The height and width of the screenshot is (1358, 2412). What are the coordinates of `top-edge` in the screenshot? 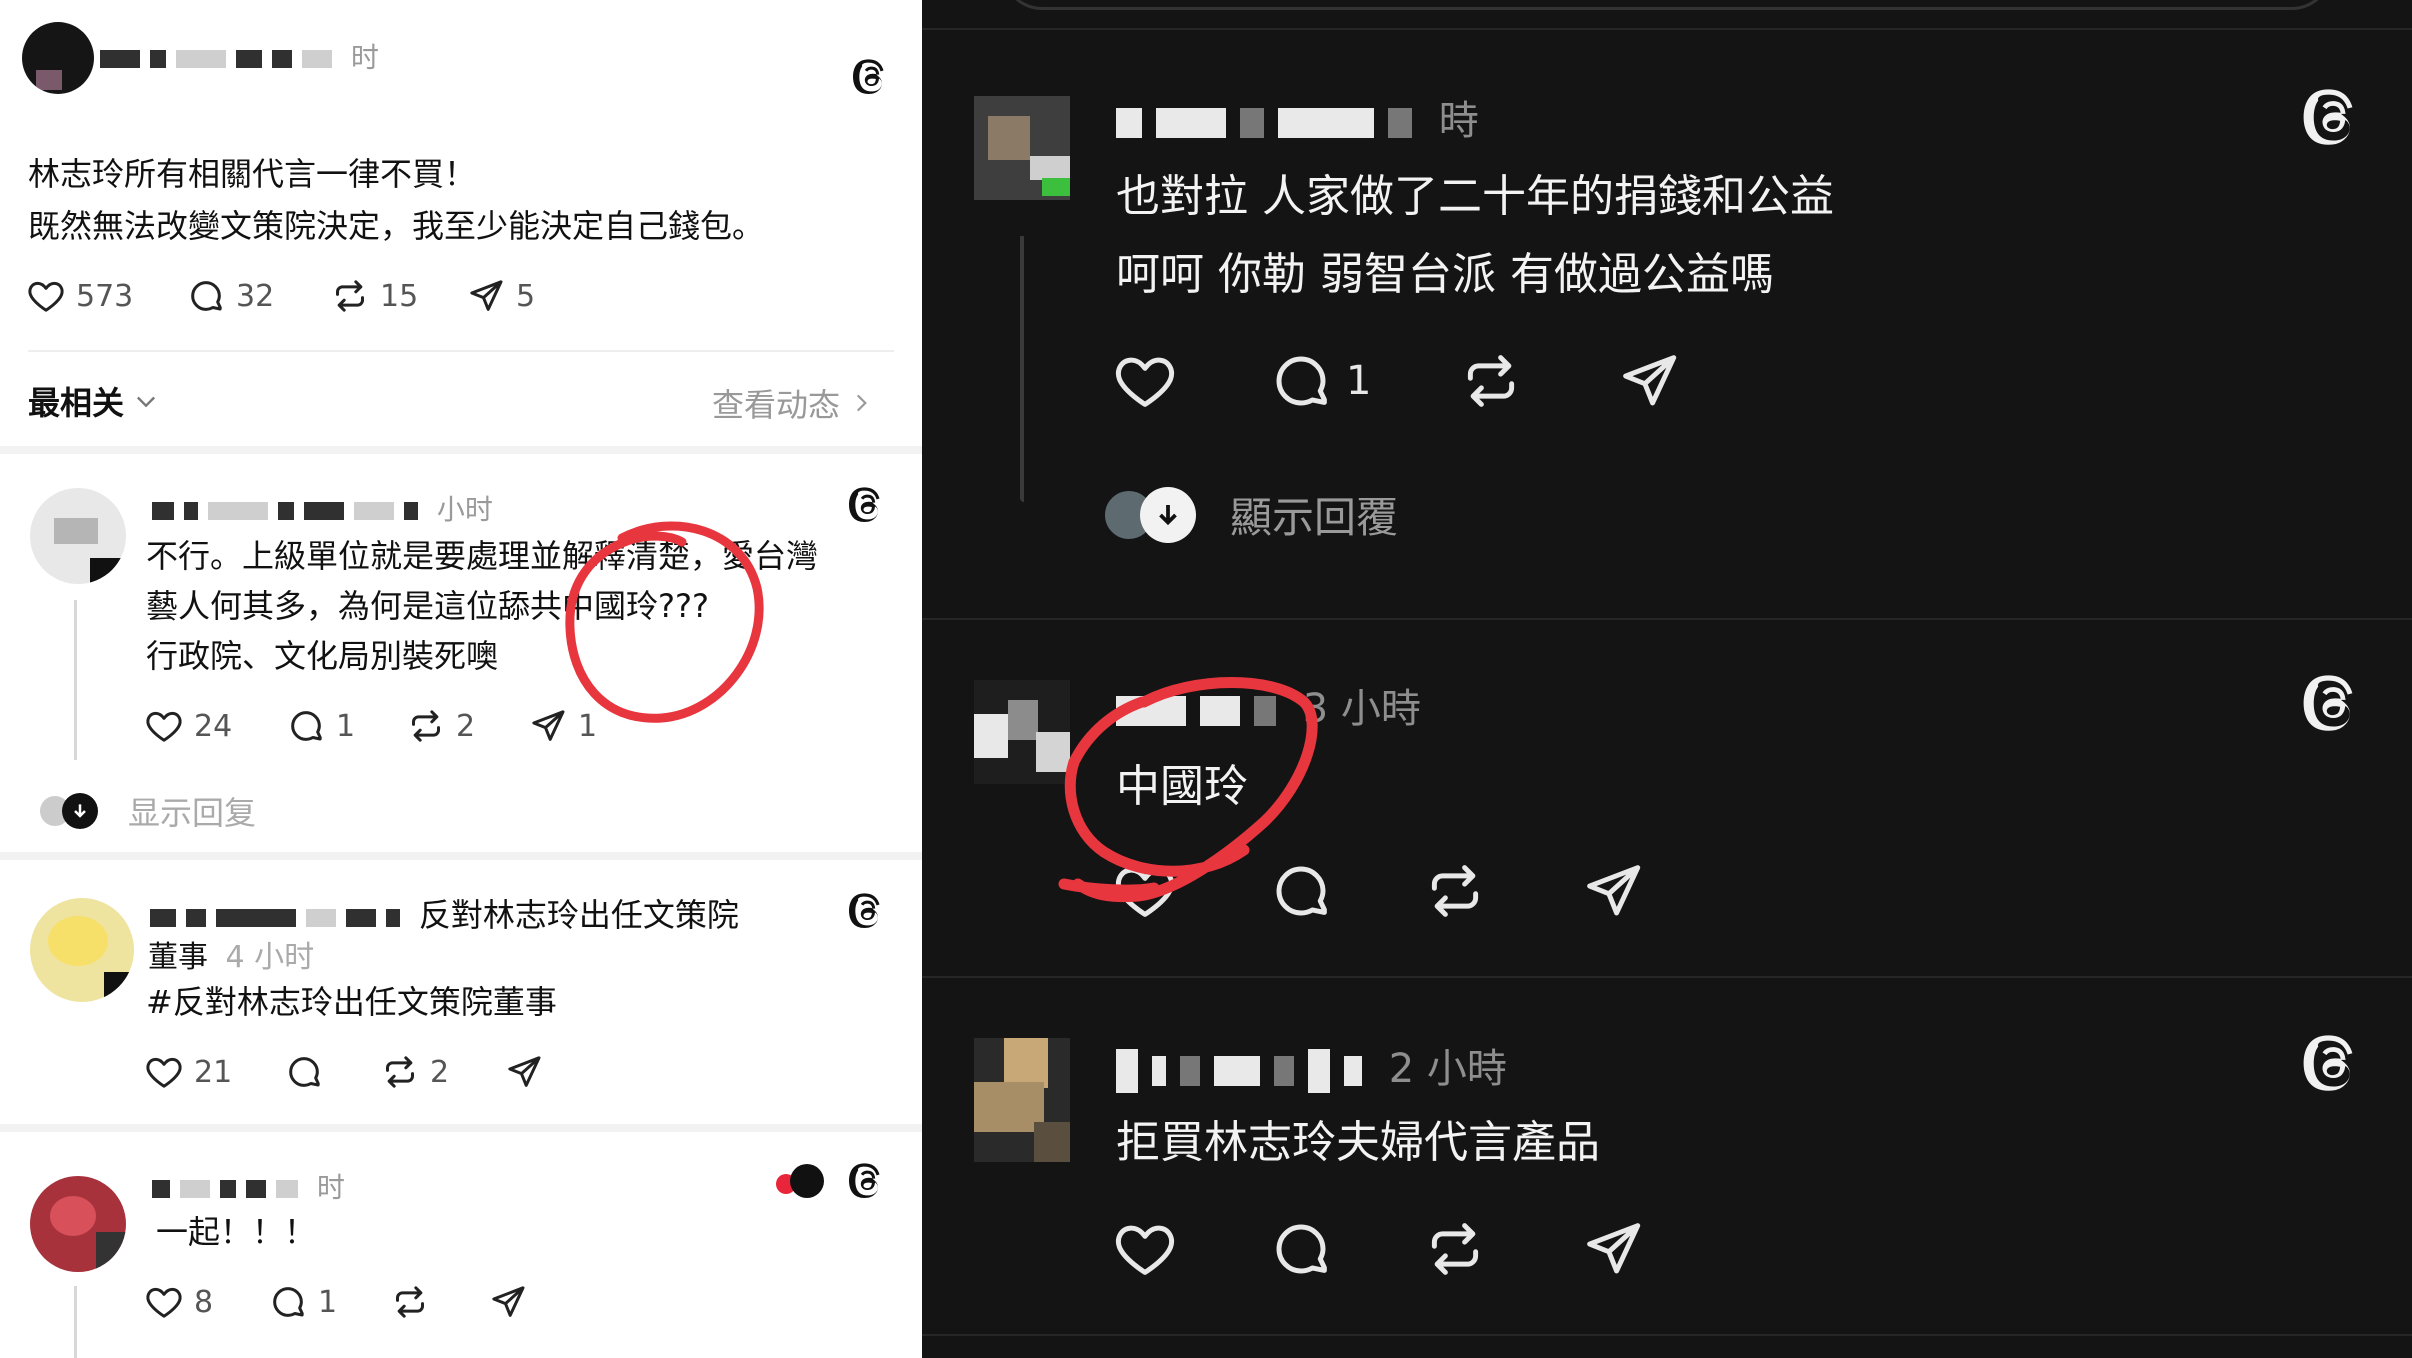 It's located at (1667, 5).